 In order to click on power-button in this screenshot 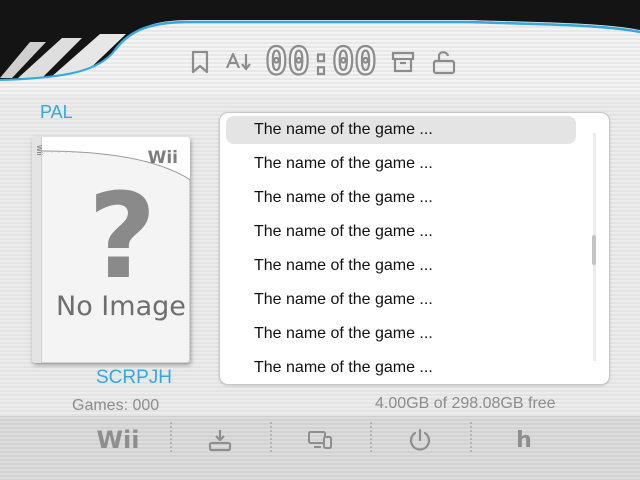, I will do `click(420, 440)`.